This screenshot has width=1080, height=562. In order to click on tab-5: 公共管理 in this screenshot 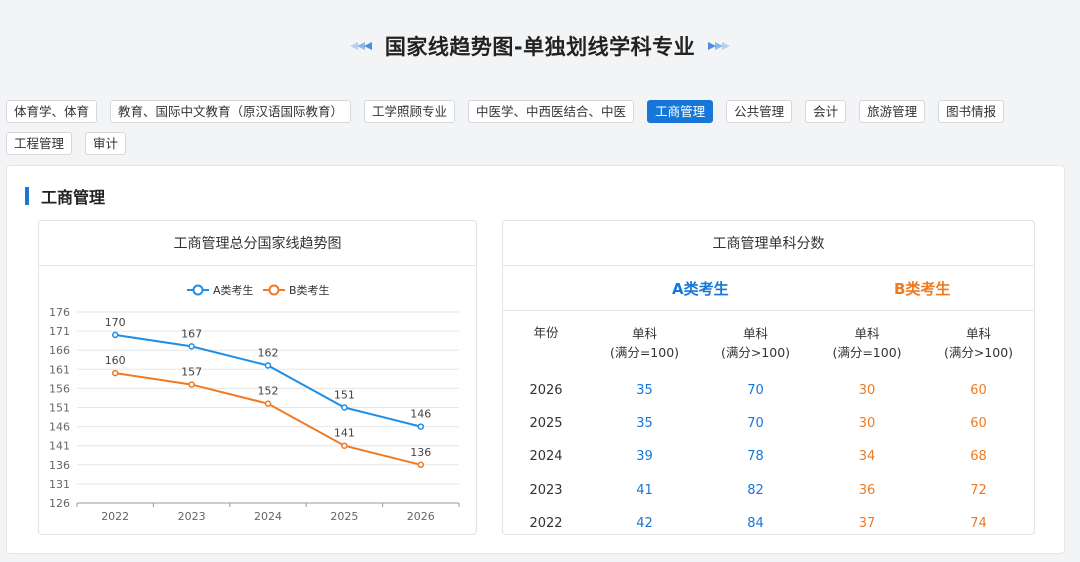, I will do `click(759, 111)`.